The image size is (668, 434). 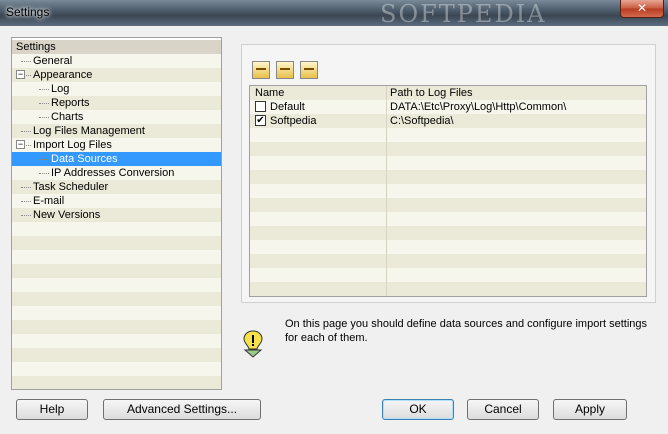 What do you see at coordinates (28, 12) in the screenshot?
I see `window-title: Settings` at bounding box center [28, 12].